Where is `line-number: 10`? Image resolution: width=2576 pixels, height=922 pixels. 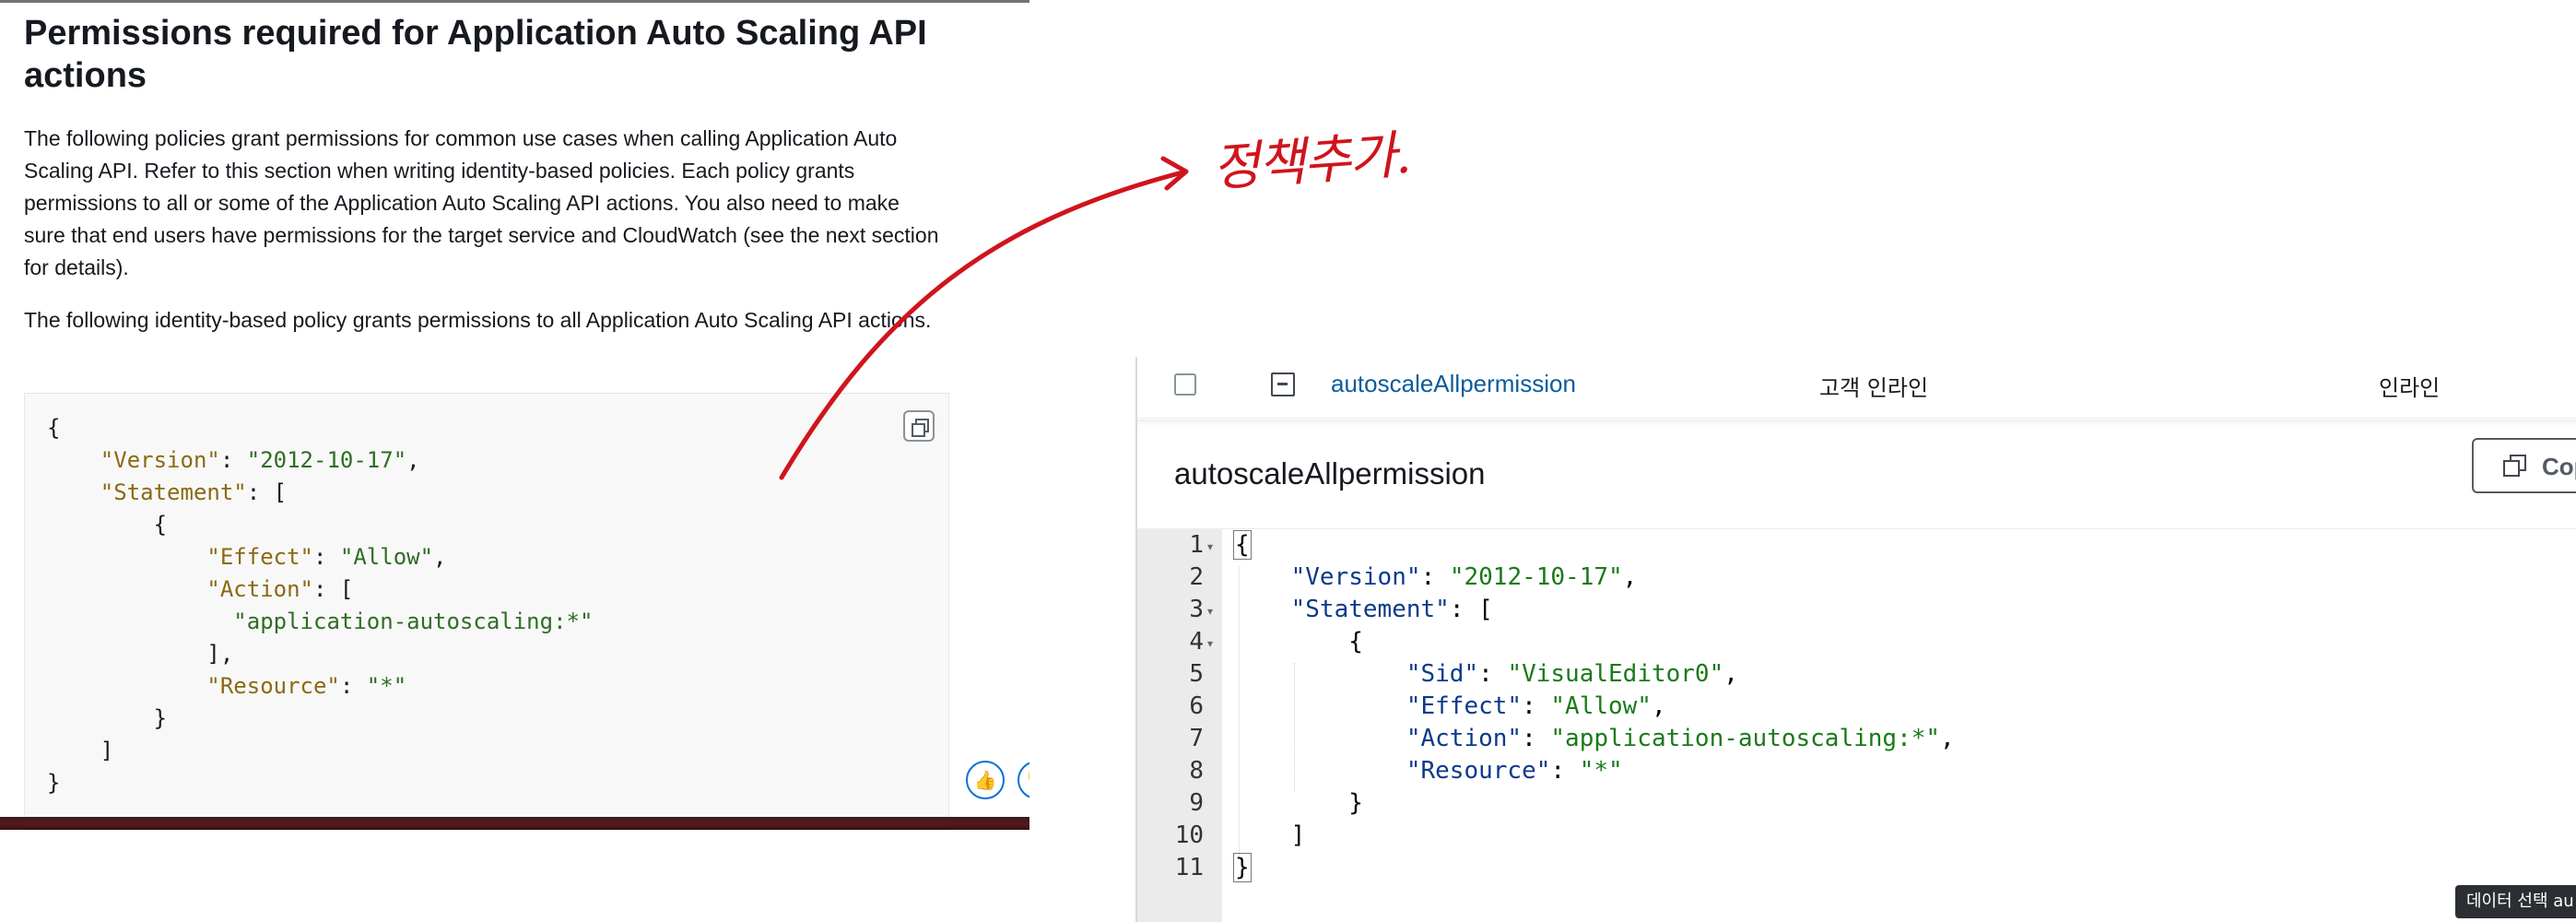
line-number: 10 is located at coordinates (1189, 836).